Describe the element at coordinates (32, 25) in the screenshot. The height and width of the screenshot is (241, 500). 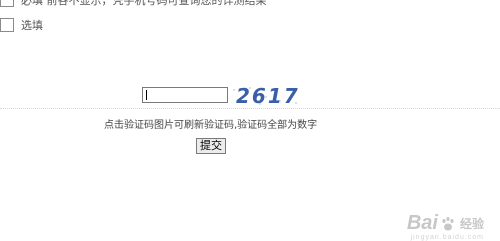
I see `optional-label: 选填` at that location.